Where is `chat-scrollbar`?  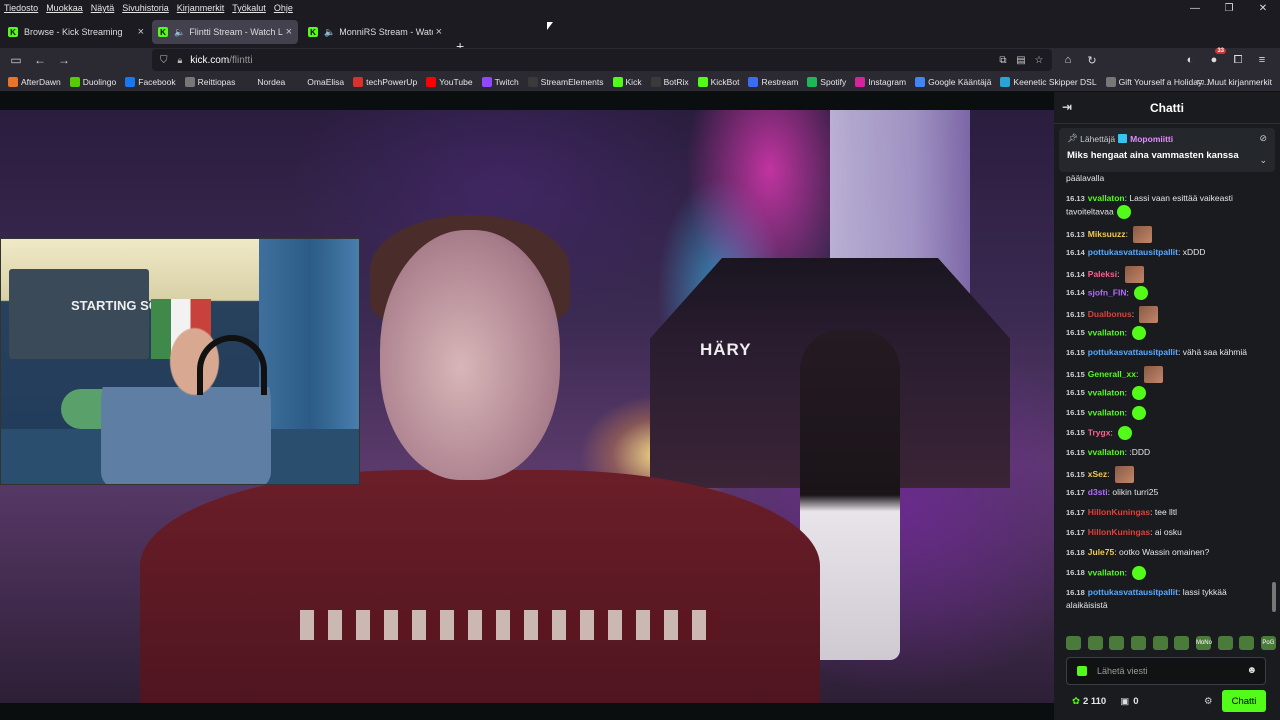 chat-scrollbar is located at coordinates (1274, 597).